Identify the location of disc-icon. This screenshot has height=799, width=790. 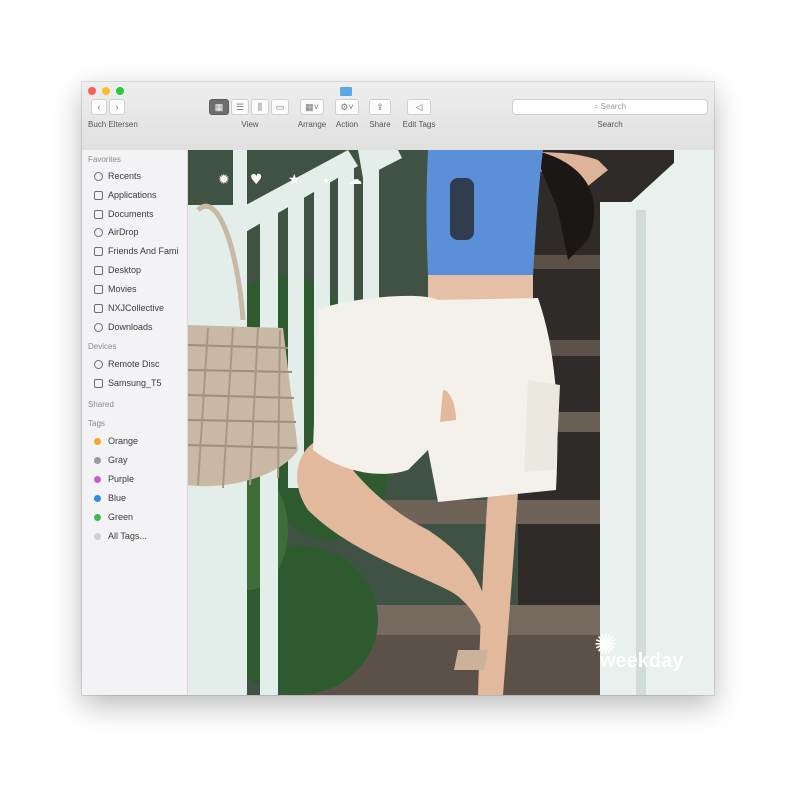
(98, 364).